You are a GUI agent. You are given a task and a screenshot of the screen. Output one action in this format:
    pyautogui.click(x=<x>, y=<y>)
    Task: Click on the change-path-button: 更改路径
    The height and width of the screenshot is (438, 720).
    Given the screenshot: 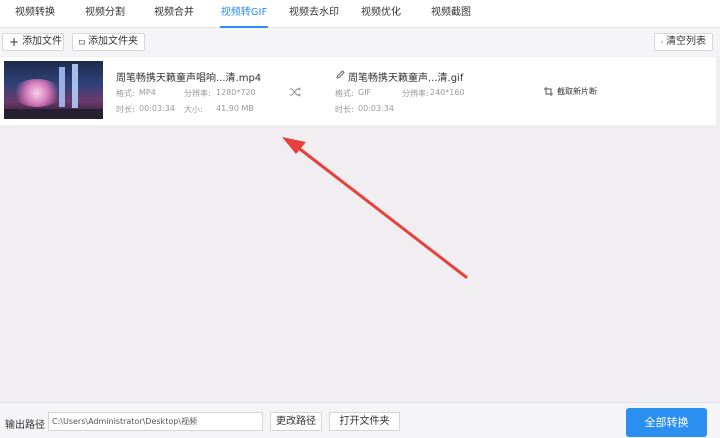 What is the action you would take?
    pyautogui.click(x=296, y=421)
    